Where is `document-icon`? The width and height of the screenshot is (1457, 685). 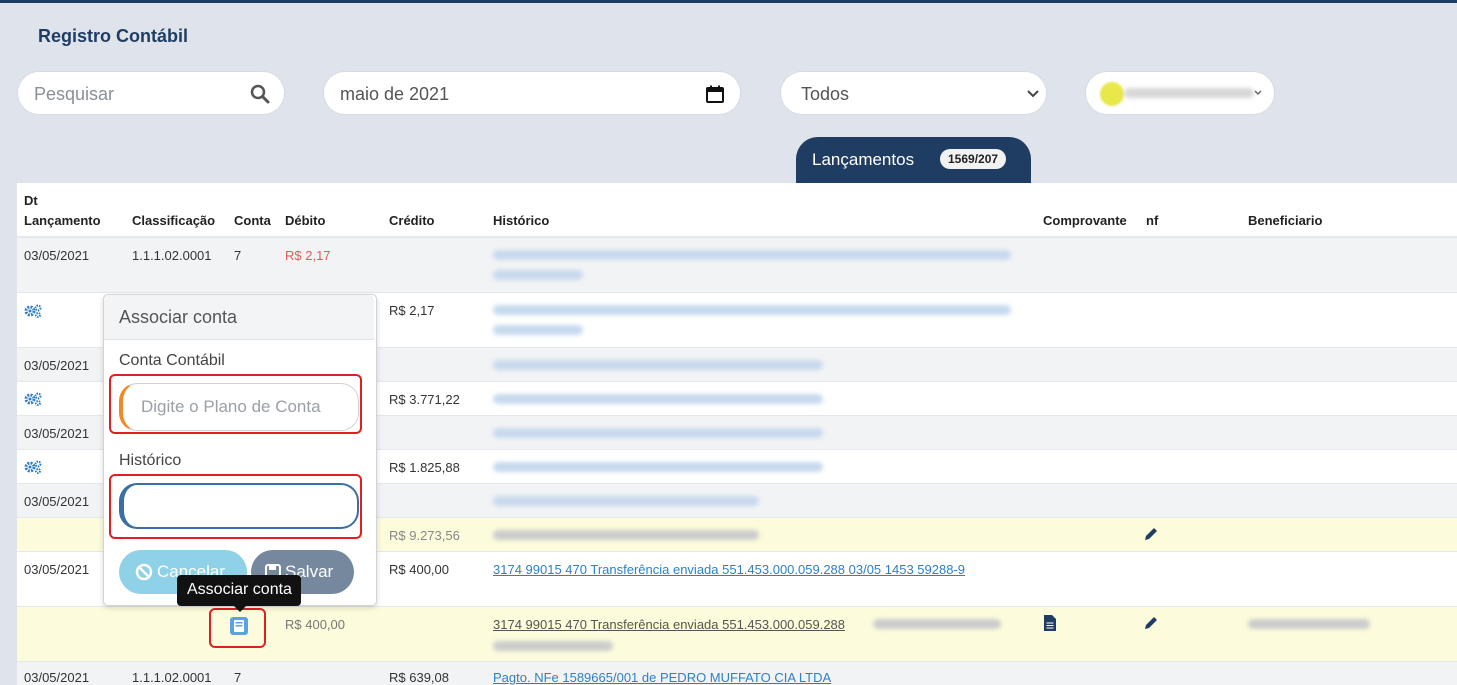 document-icon is located at coordinates (1050, 623).